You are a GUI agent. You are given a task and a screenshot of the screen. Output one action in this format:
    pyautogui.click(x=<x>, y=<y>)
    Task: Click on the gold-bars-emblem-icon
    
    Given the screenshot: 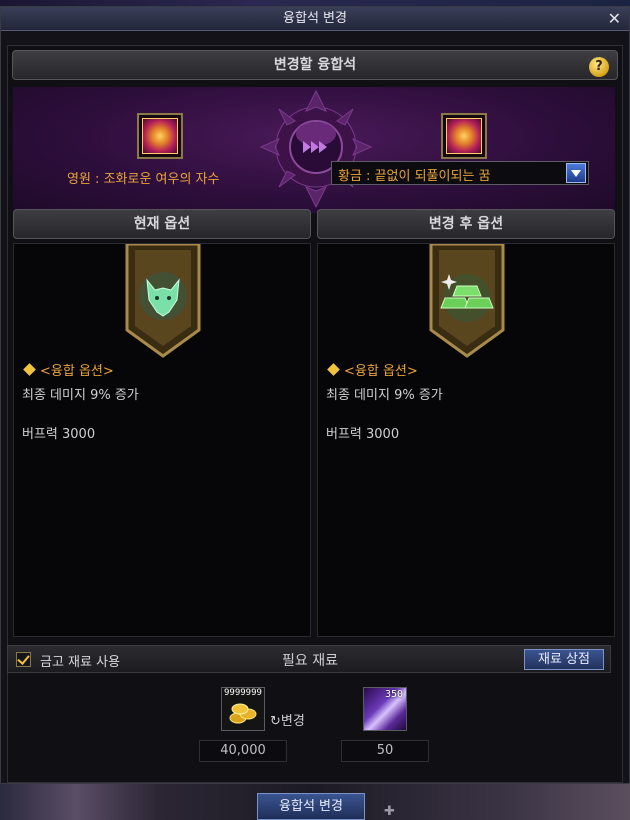 What is the action you would take?
    pyautogui.click(x=467, y=301)
    